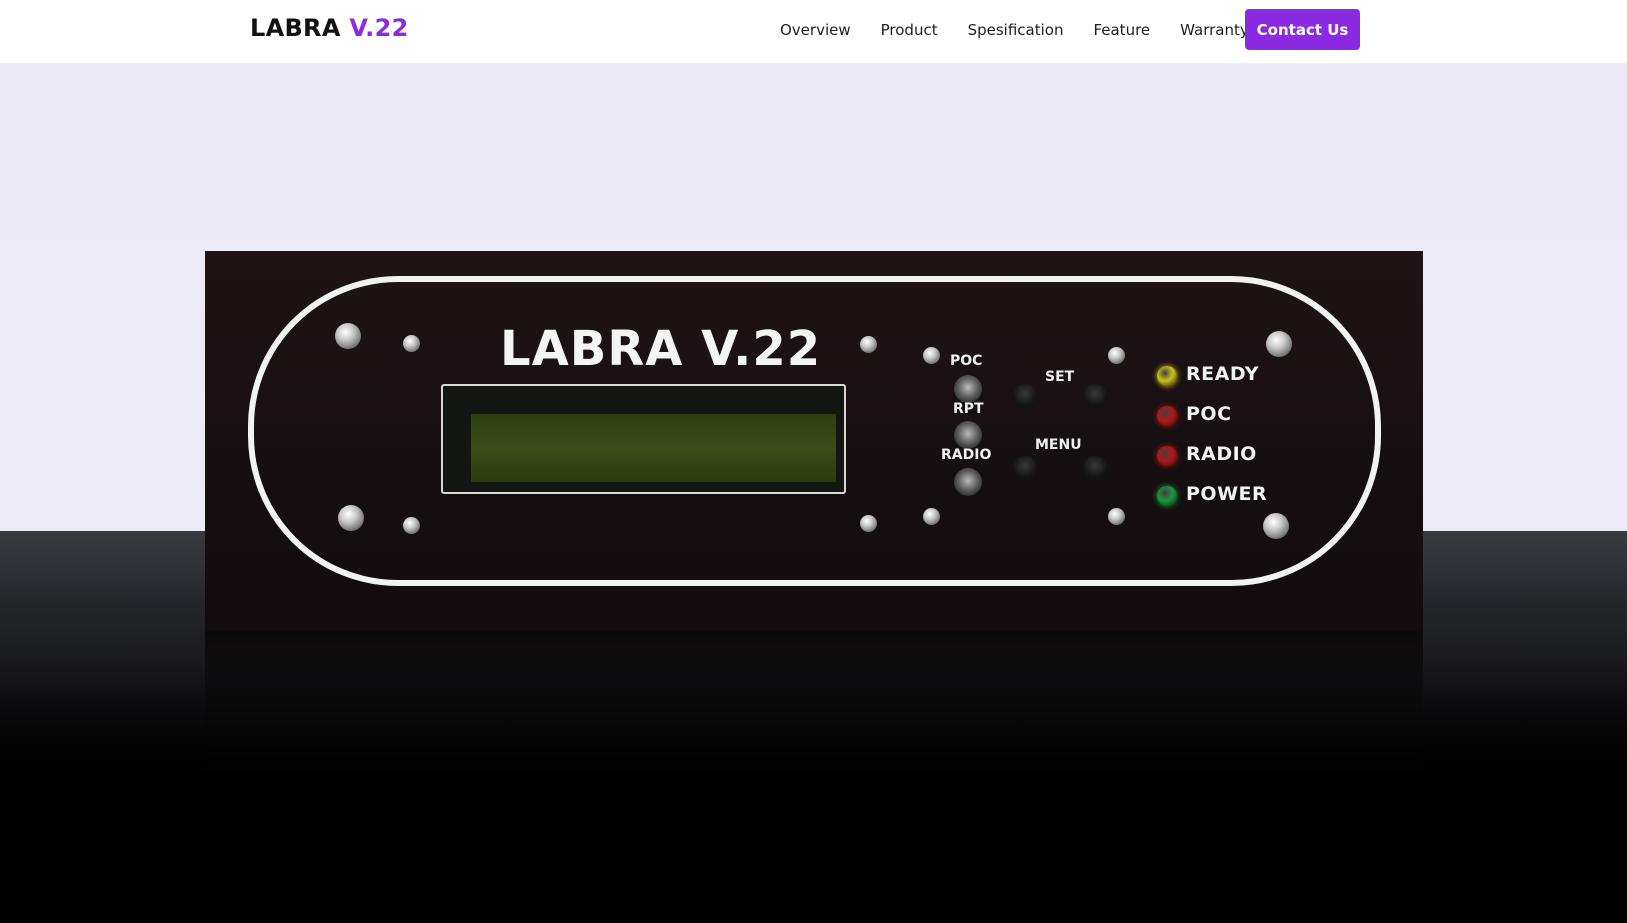 The image size is (1627, 923). I want to click on led-ready-icon, so click(1167, 376).